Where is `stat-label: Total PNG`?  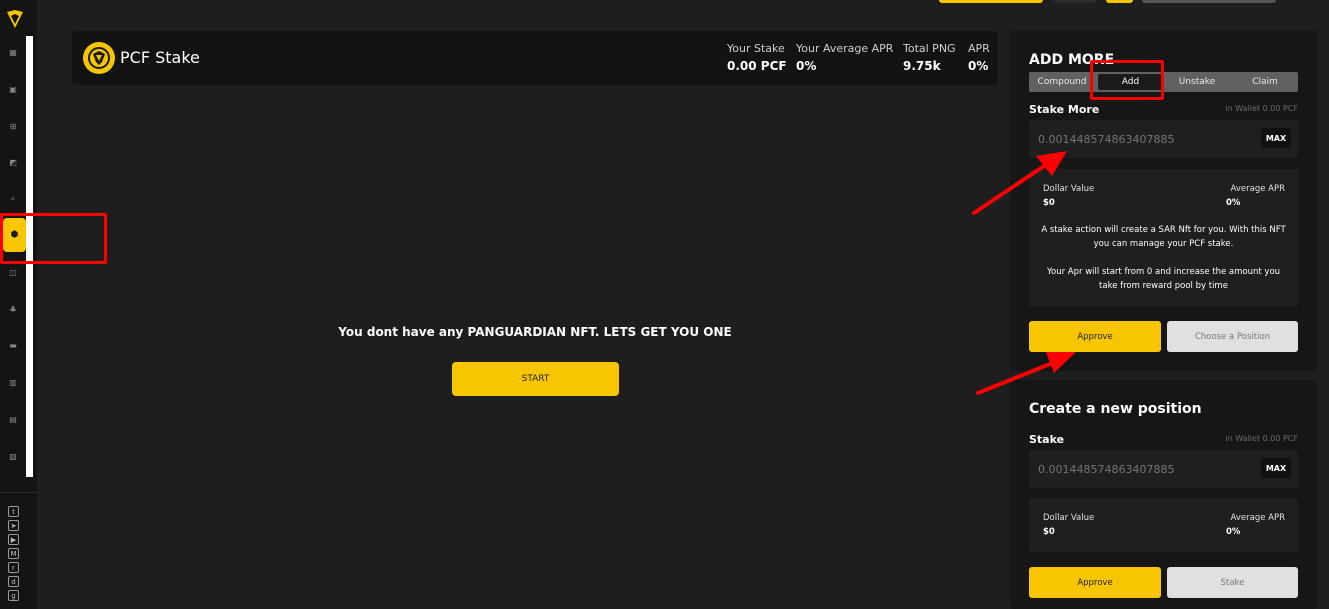 stat-label: Total PNG is located at coordinates (929, 48).